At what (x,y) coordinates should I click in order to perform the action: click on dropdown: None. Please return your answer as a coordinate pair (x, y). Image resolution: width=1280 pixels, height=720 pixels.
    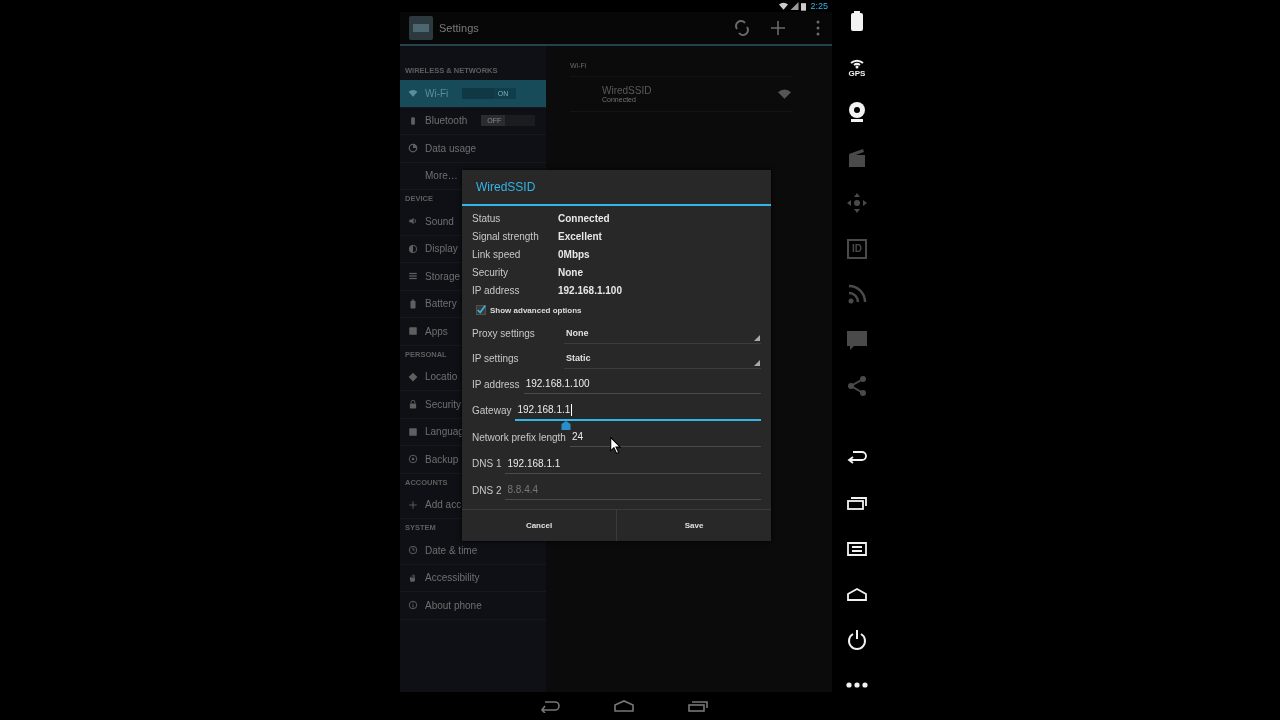
    Looking at the image, I should click on (662, 333).